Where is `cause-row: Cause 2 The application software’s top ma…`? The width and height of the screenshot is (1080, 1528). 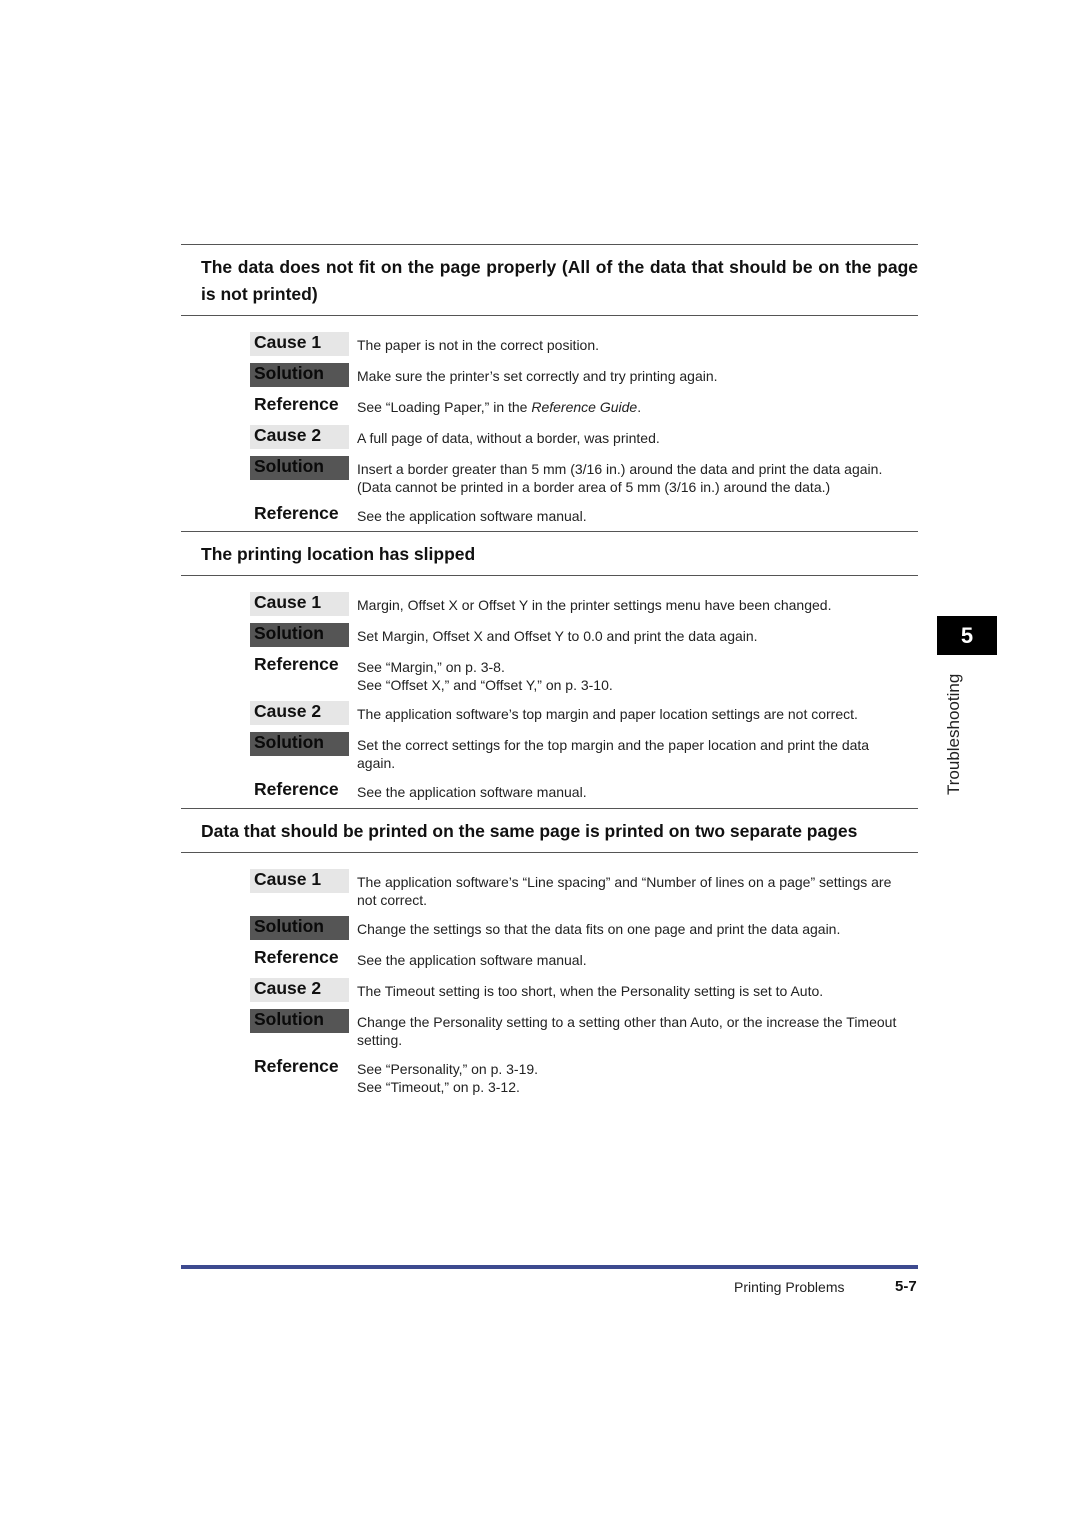 cause-row: Cause 2 The application software’s top ma… is located at coordinates (584, 713).